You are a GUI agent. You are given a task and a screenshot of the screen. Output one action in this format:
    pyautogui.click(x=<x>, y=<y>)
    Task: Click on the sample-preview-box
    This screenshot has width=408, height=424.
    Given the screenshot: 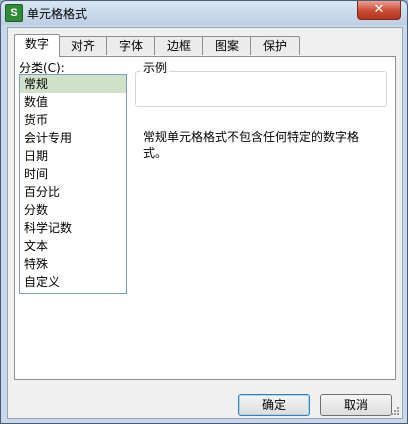 What is the action you would take?
    pyautogui.click(x=261, y=89)
    